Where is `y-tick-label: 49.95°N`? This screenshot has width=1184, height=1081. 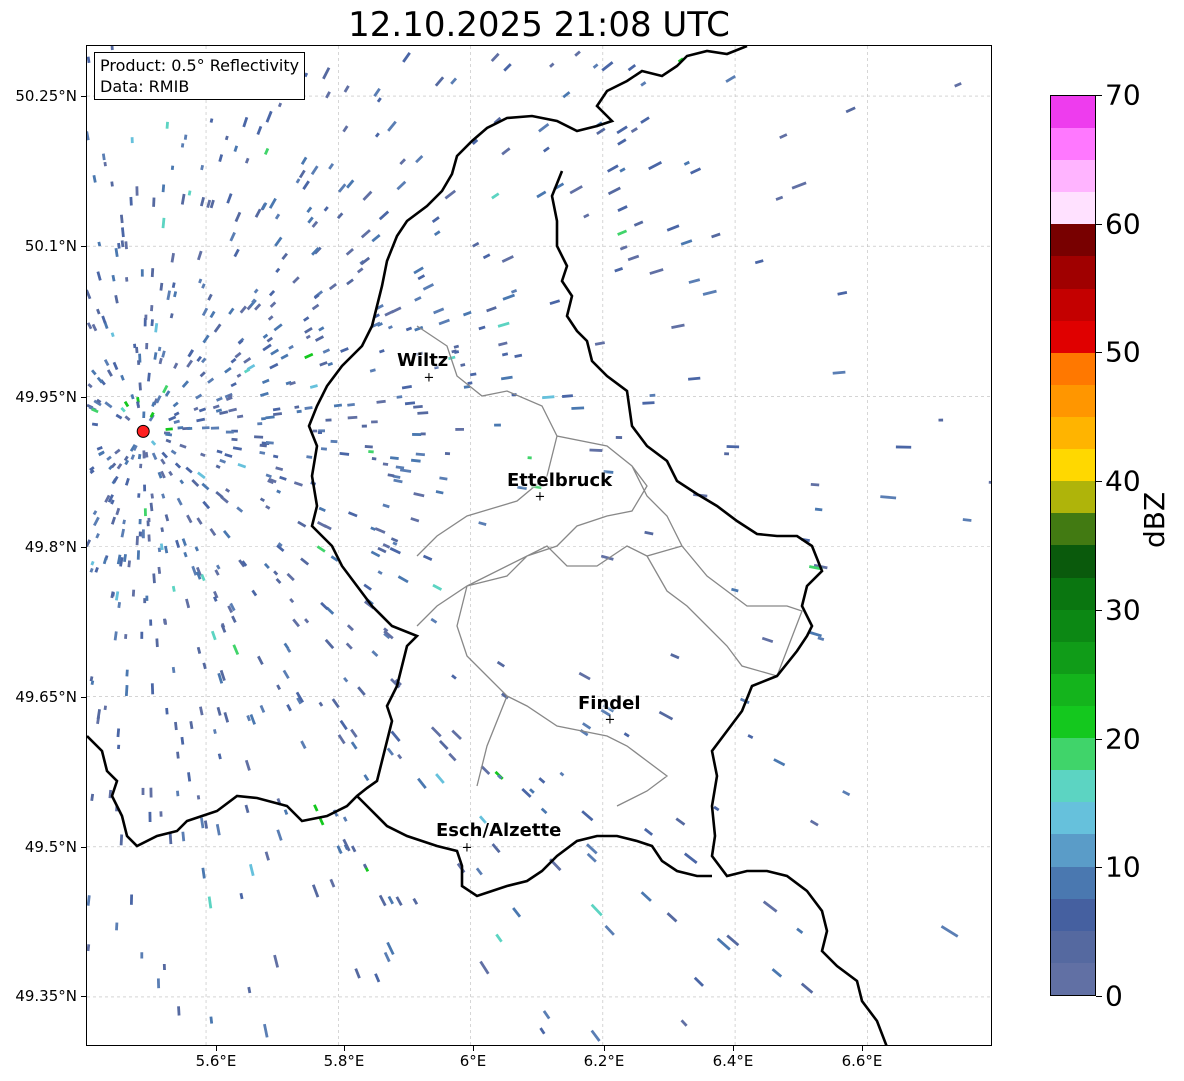 y-tick-label: 49.95°N is located at coordinates (46, 397).